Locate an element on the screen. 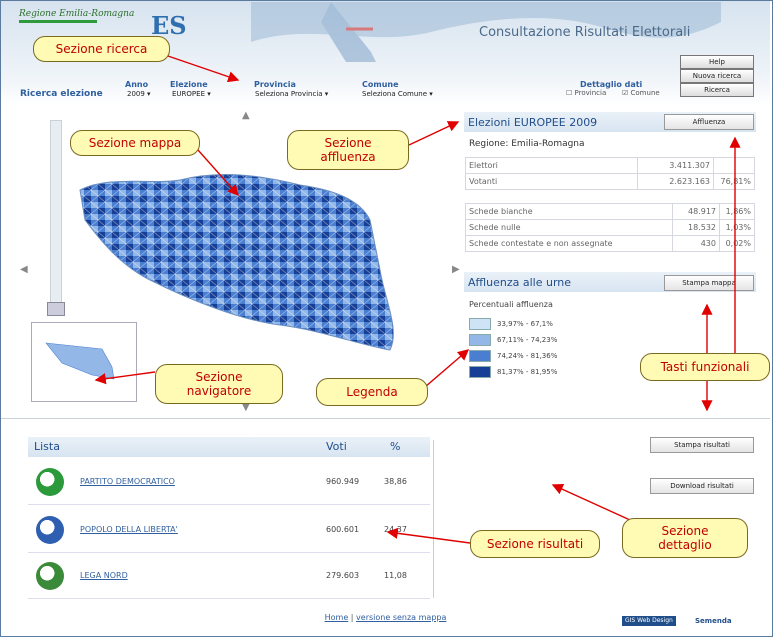  party-votes: 600.601 is located at coordinates (343, 529).